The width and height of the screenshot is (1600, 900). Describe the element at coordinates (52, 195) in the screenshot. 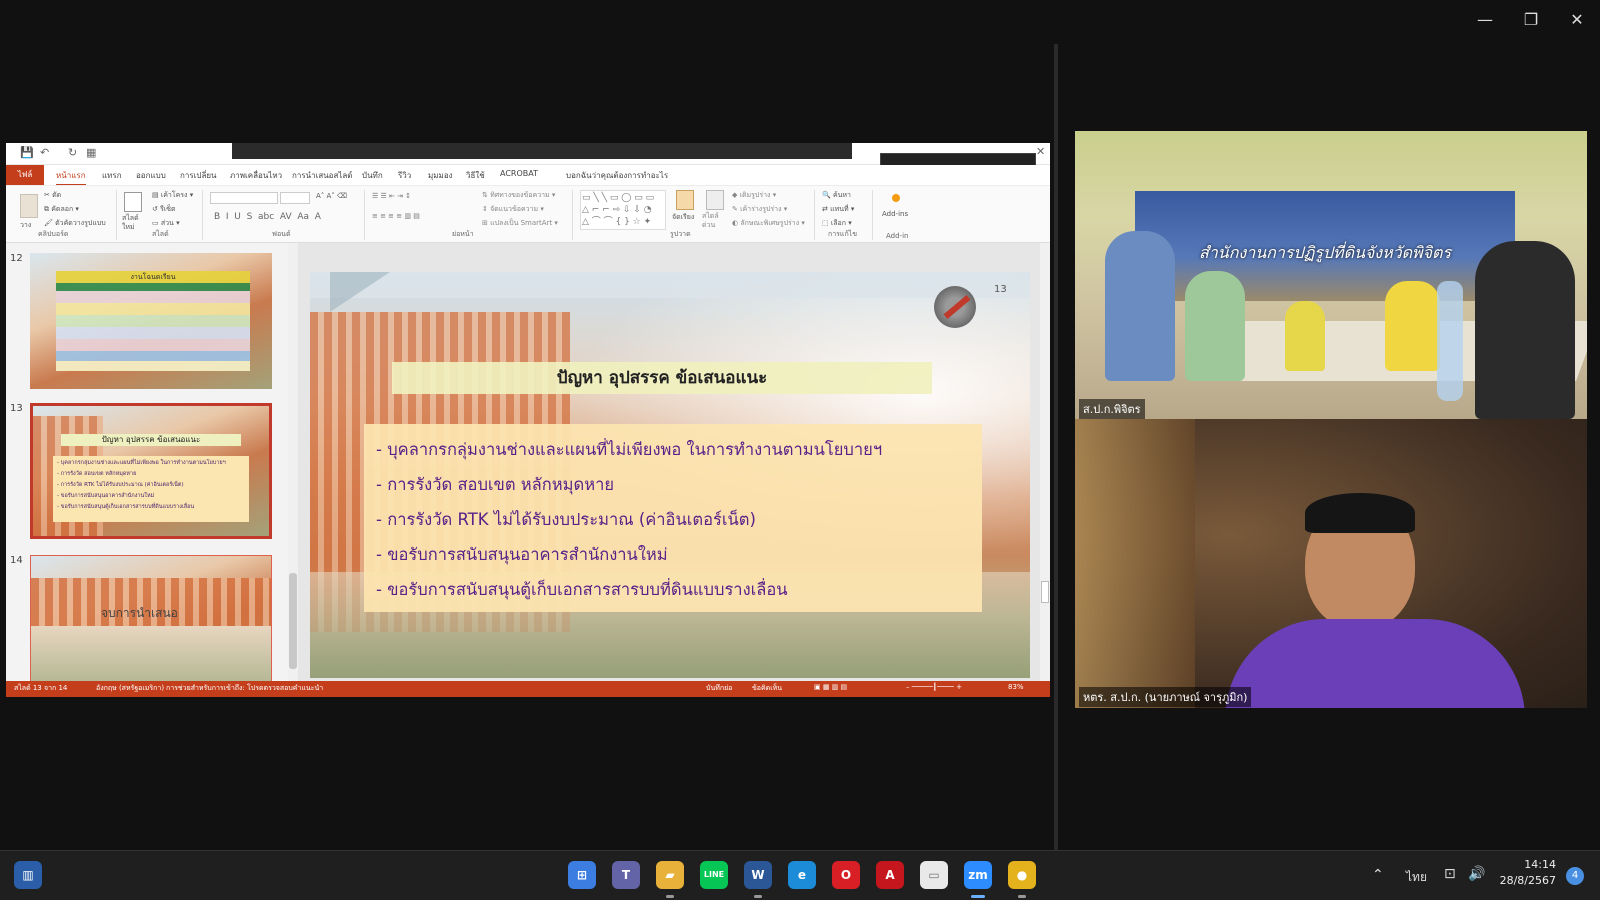

I see `cut-button: ✂ ตัด` at that location.